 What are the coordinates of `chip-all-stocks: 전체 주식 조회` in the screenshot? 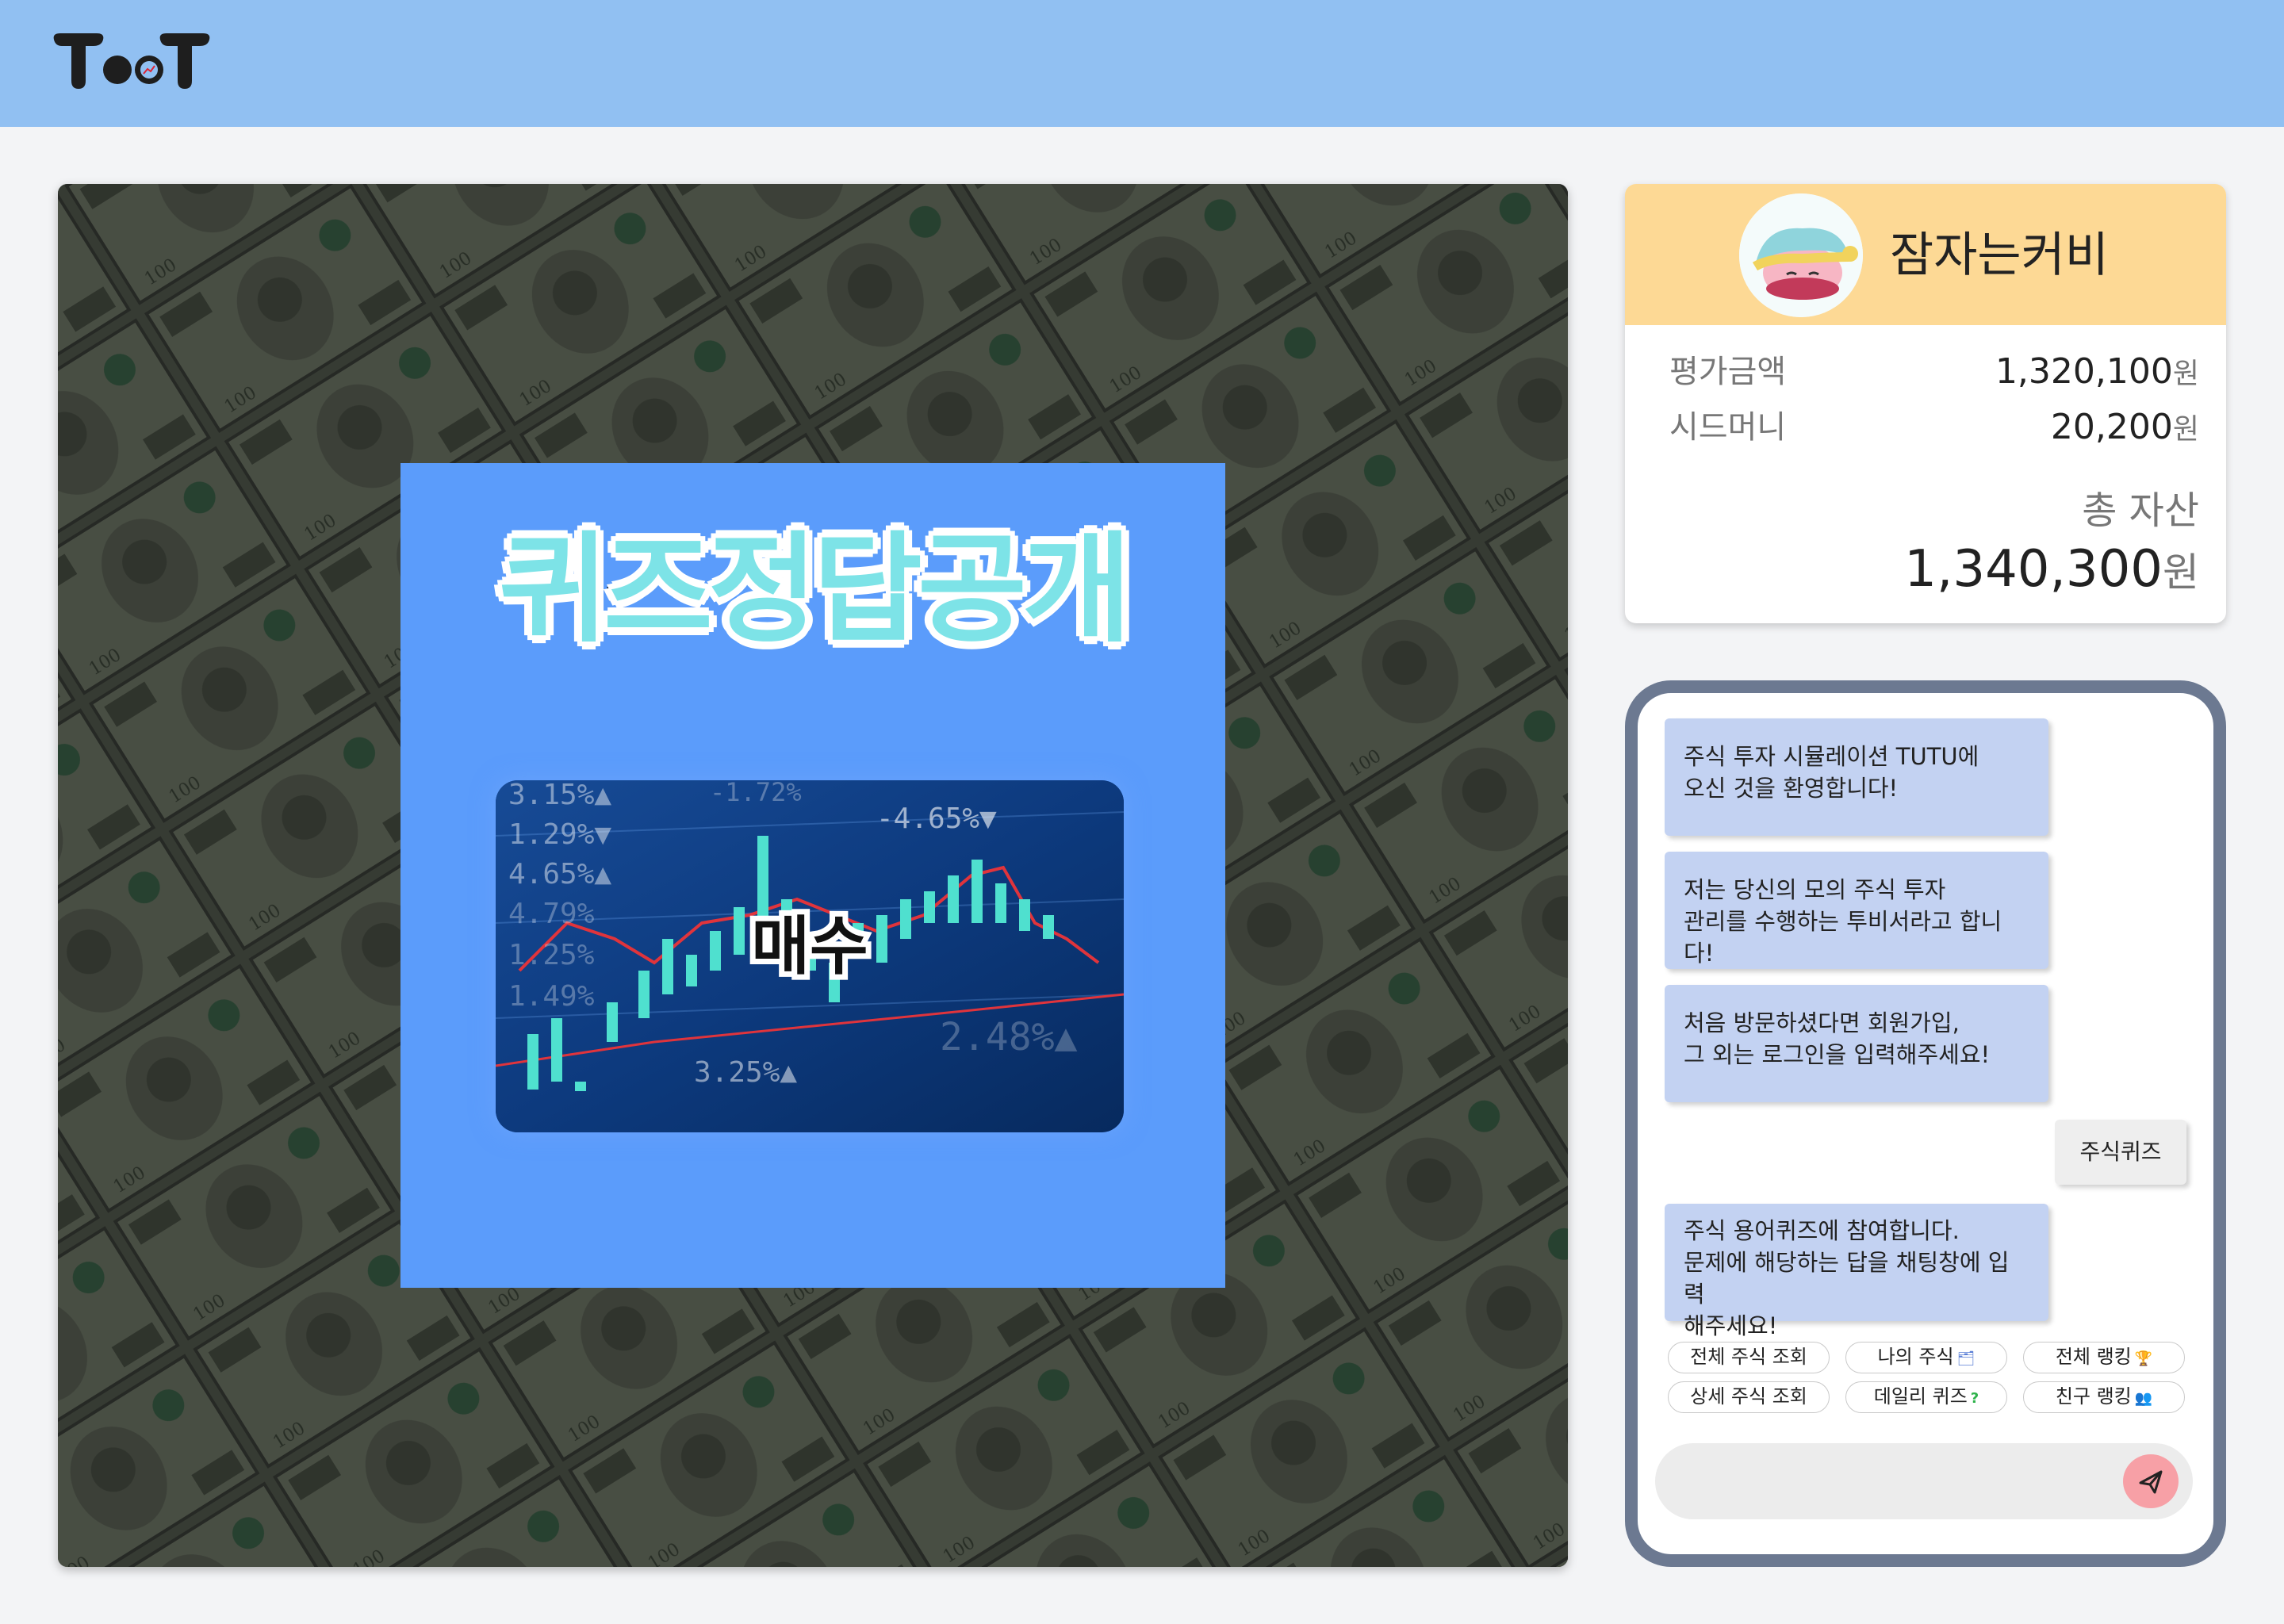 It's located at (1749, 1357).